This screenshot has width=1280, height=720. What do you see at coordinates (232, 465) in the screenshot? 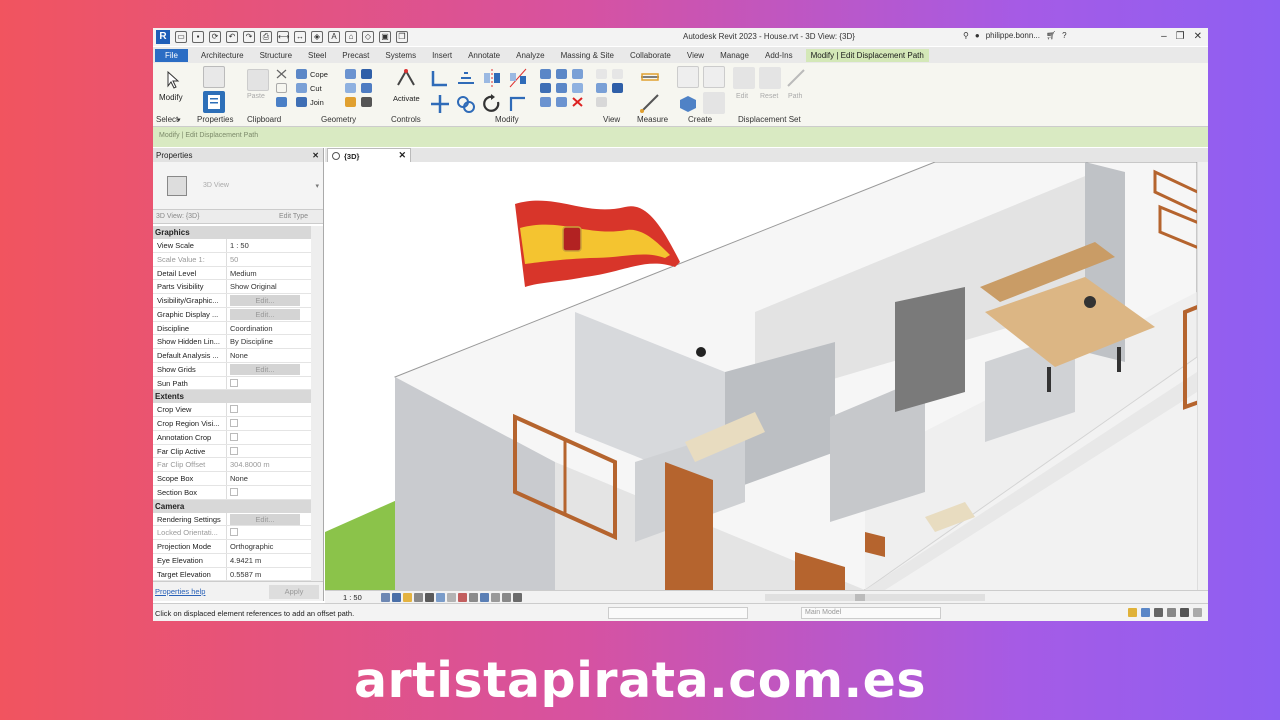
I see `prop-row: Far Clip Offset 304.8000 m` at bounding box center [232, 465].